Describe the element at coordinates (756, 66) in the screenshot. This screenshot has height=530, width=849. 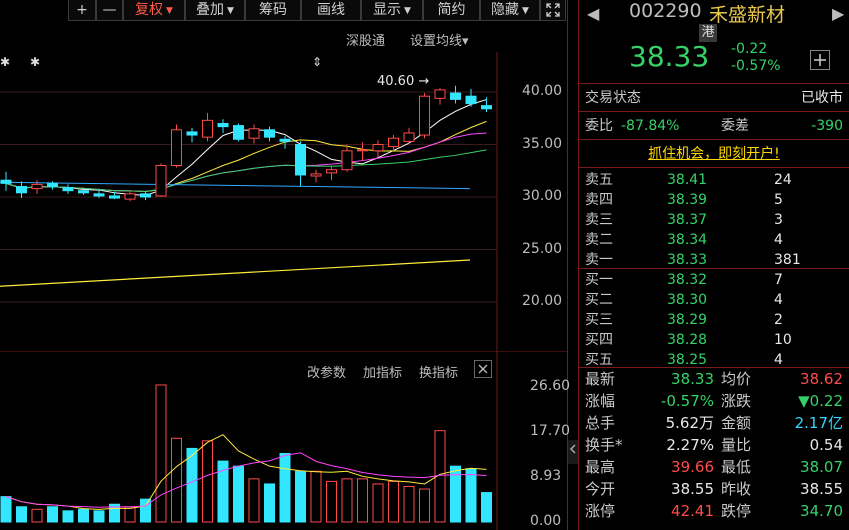
I see `price-change-pct: -0.57%` at that location.